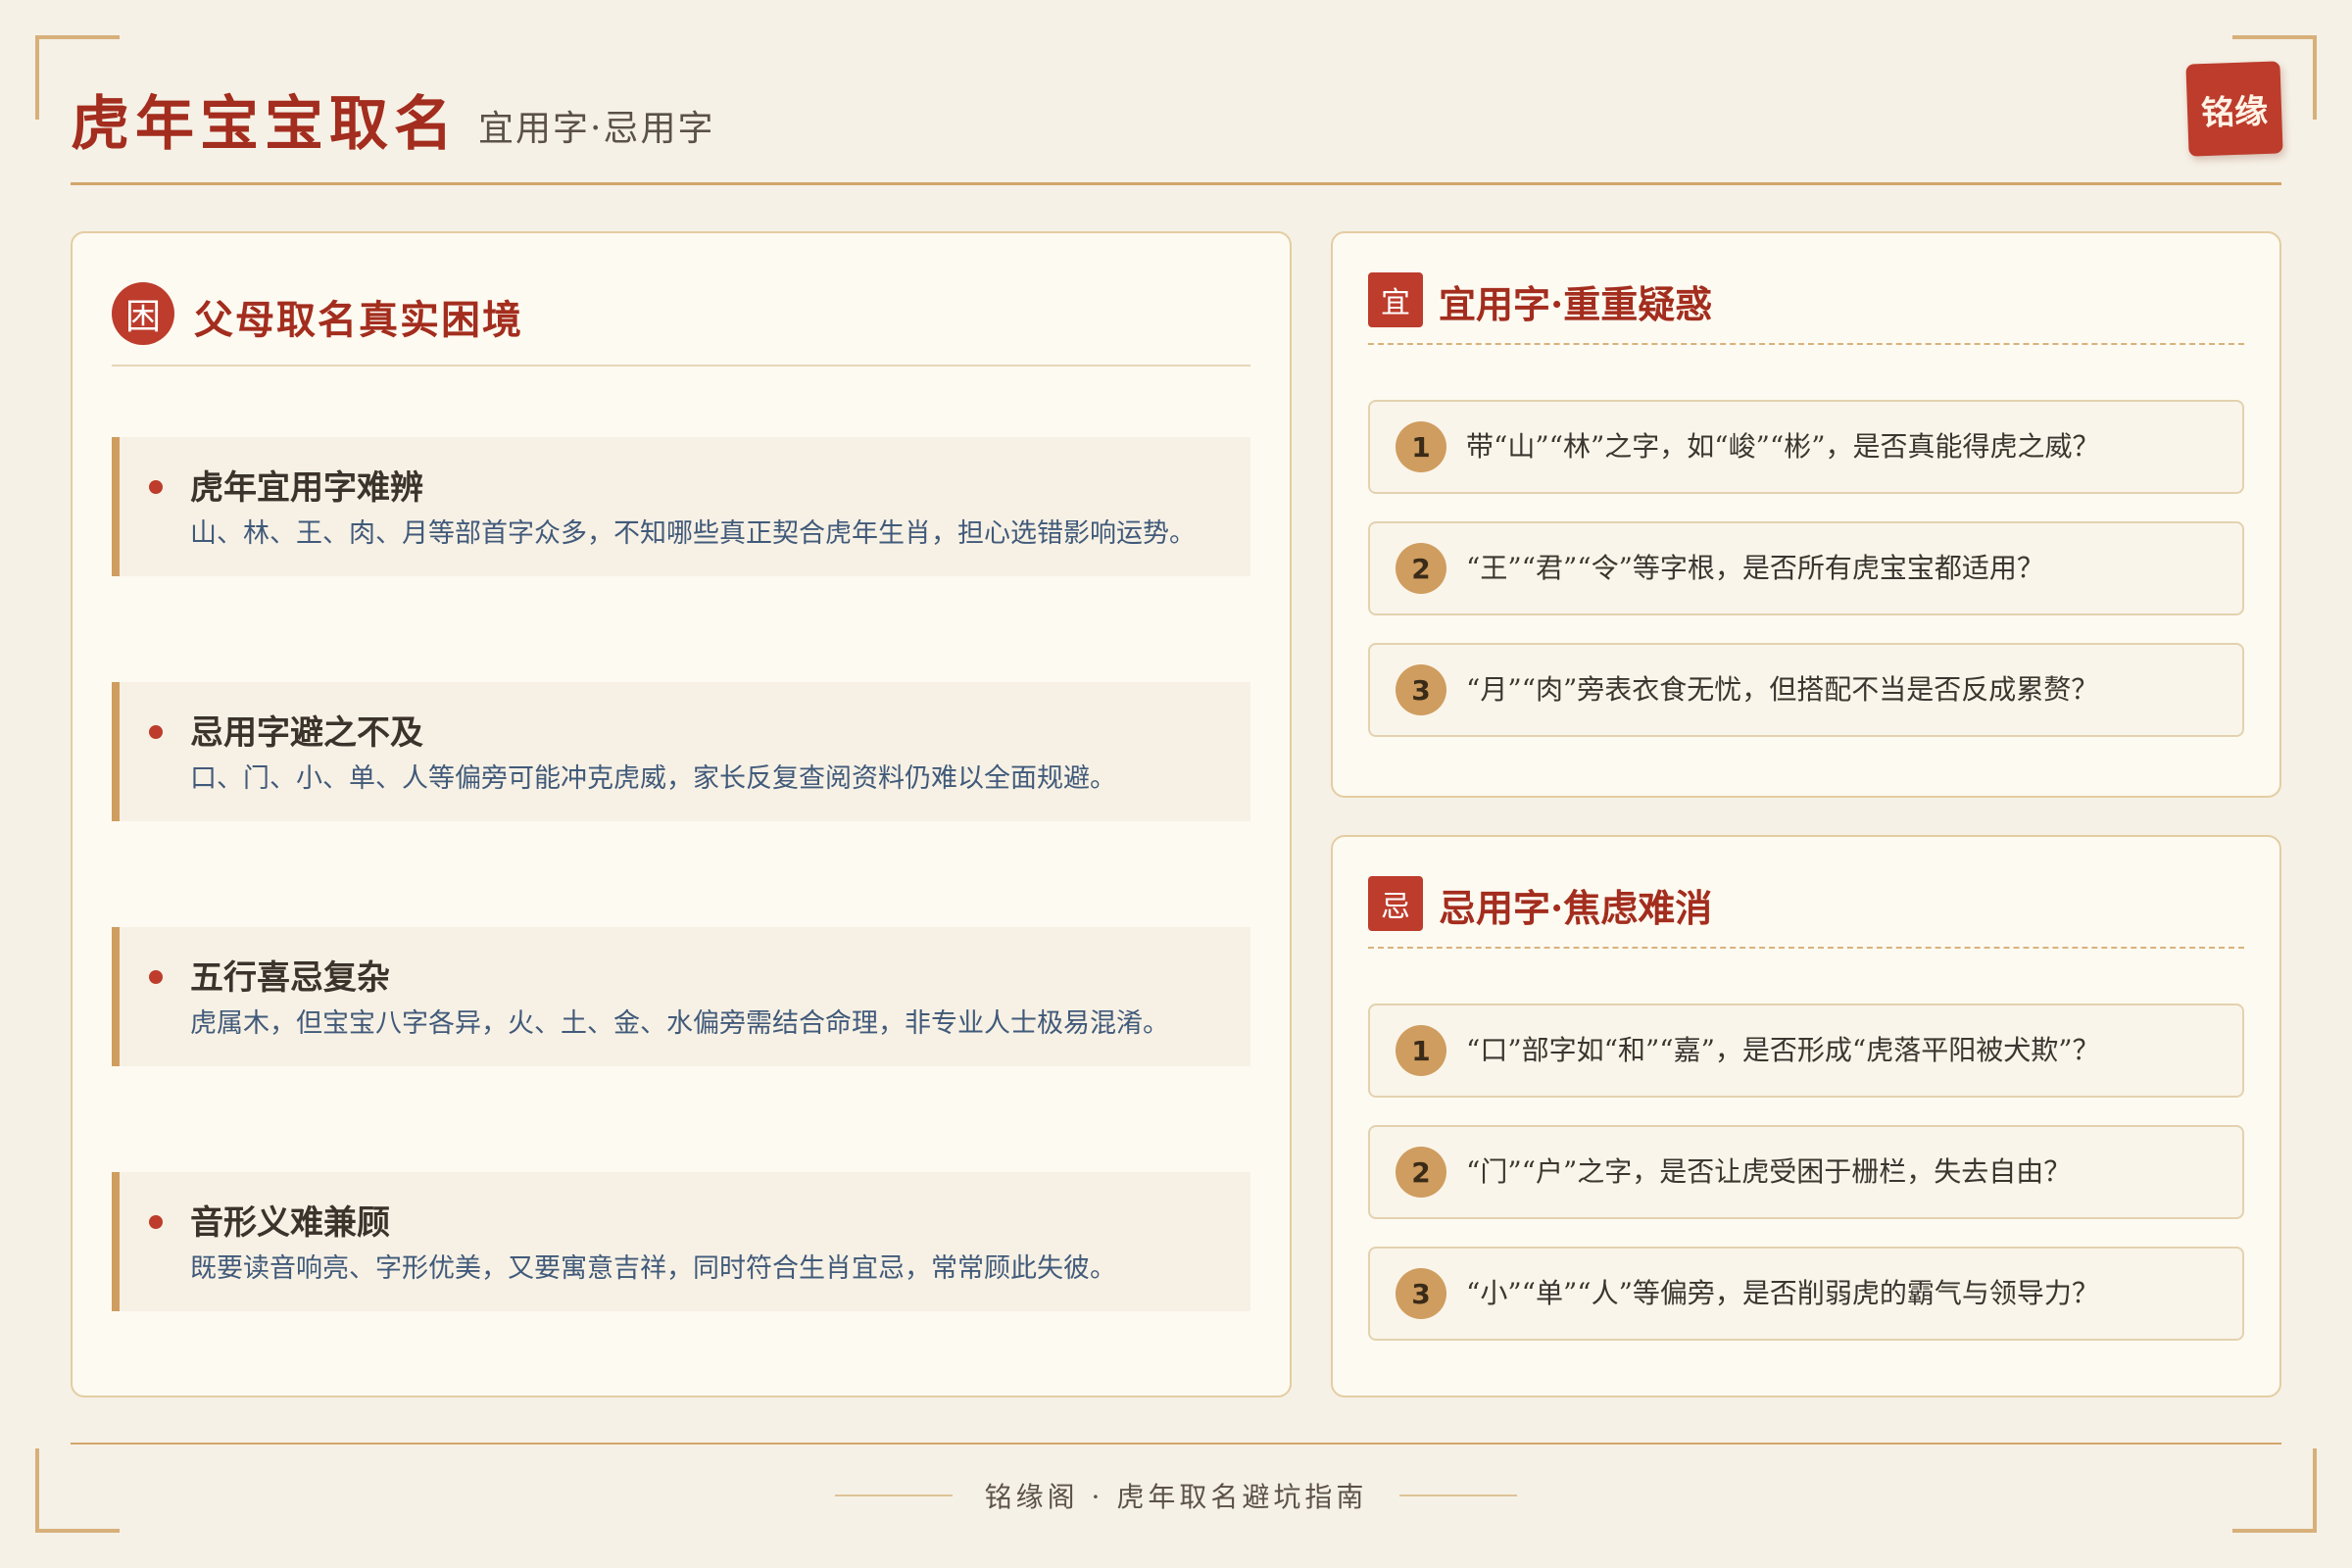  Describe the element at coordinates (1395, 903) in the screenshot. I see `avoid-icon: 忌` at that location.